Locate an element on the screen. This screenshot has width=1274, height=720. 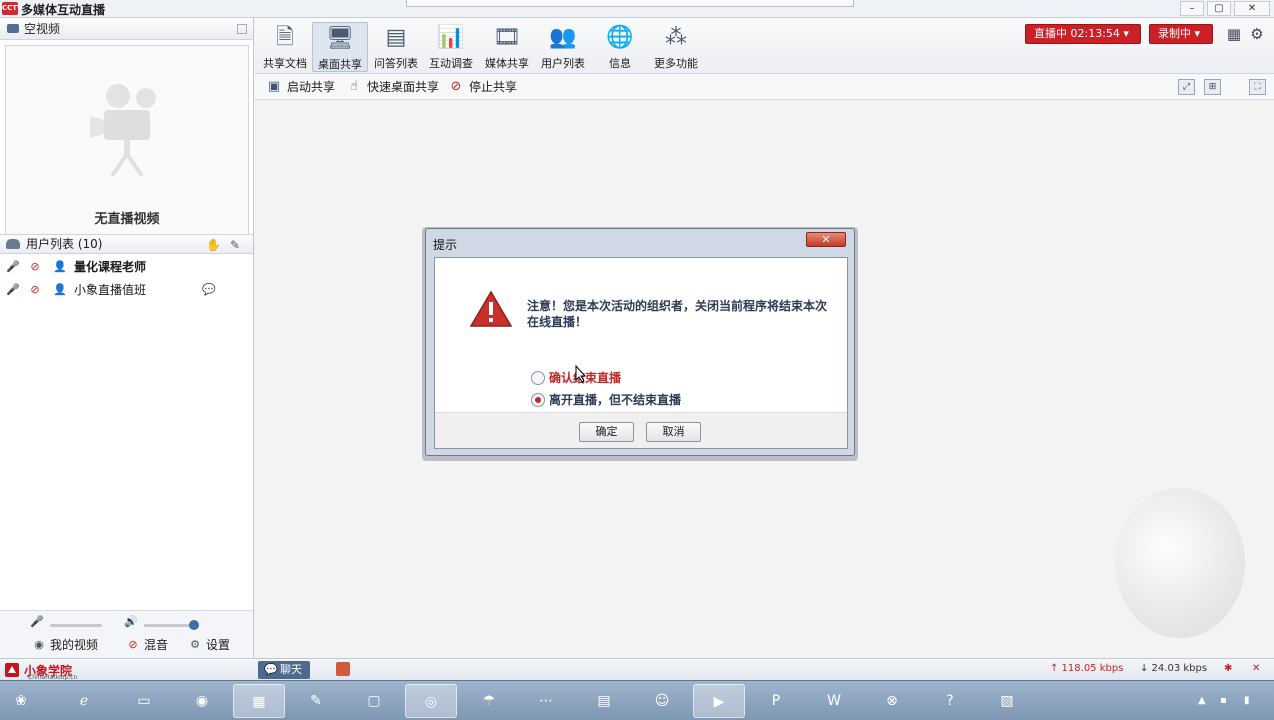
fit-screen-icon: ⤢ is located at coordinates (1186, 87).